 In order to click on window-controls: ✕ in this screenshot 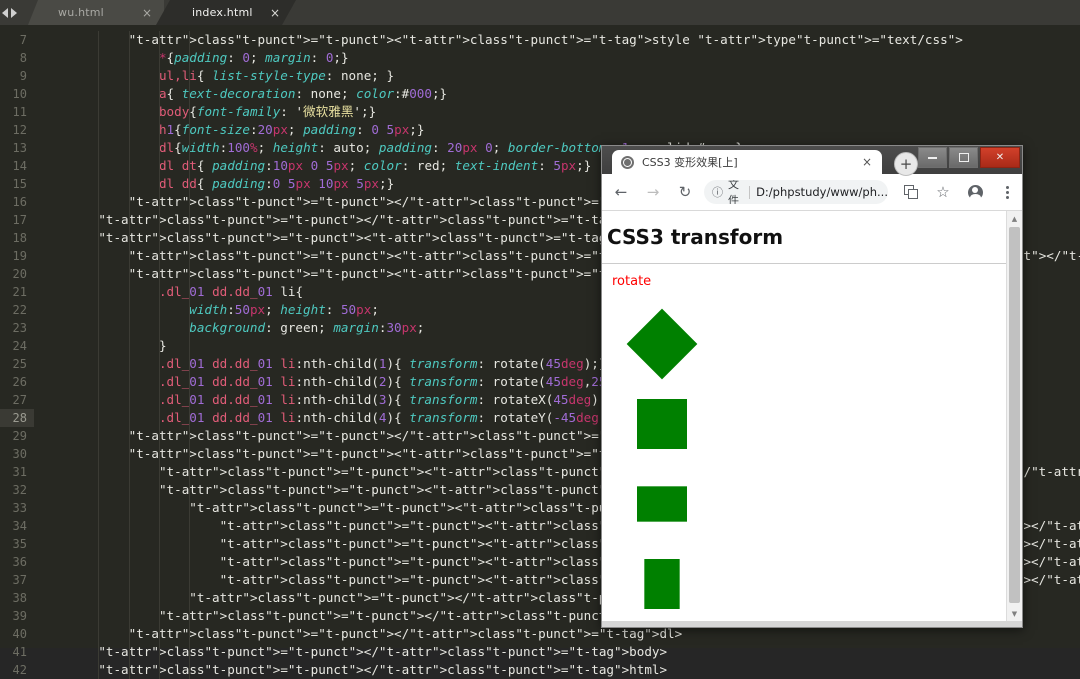, I will do `click(969, 157)`.